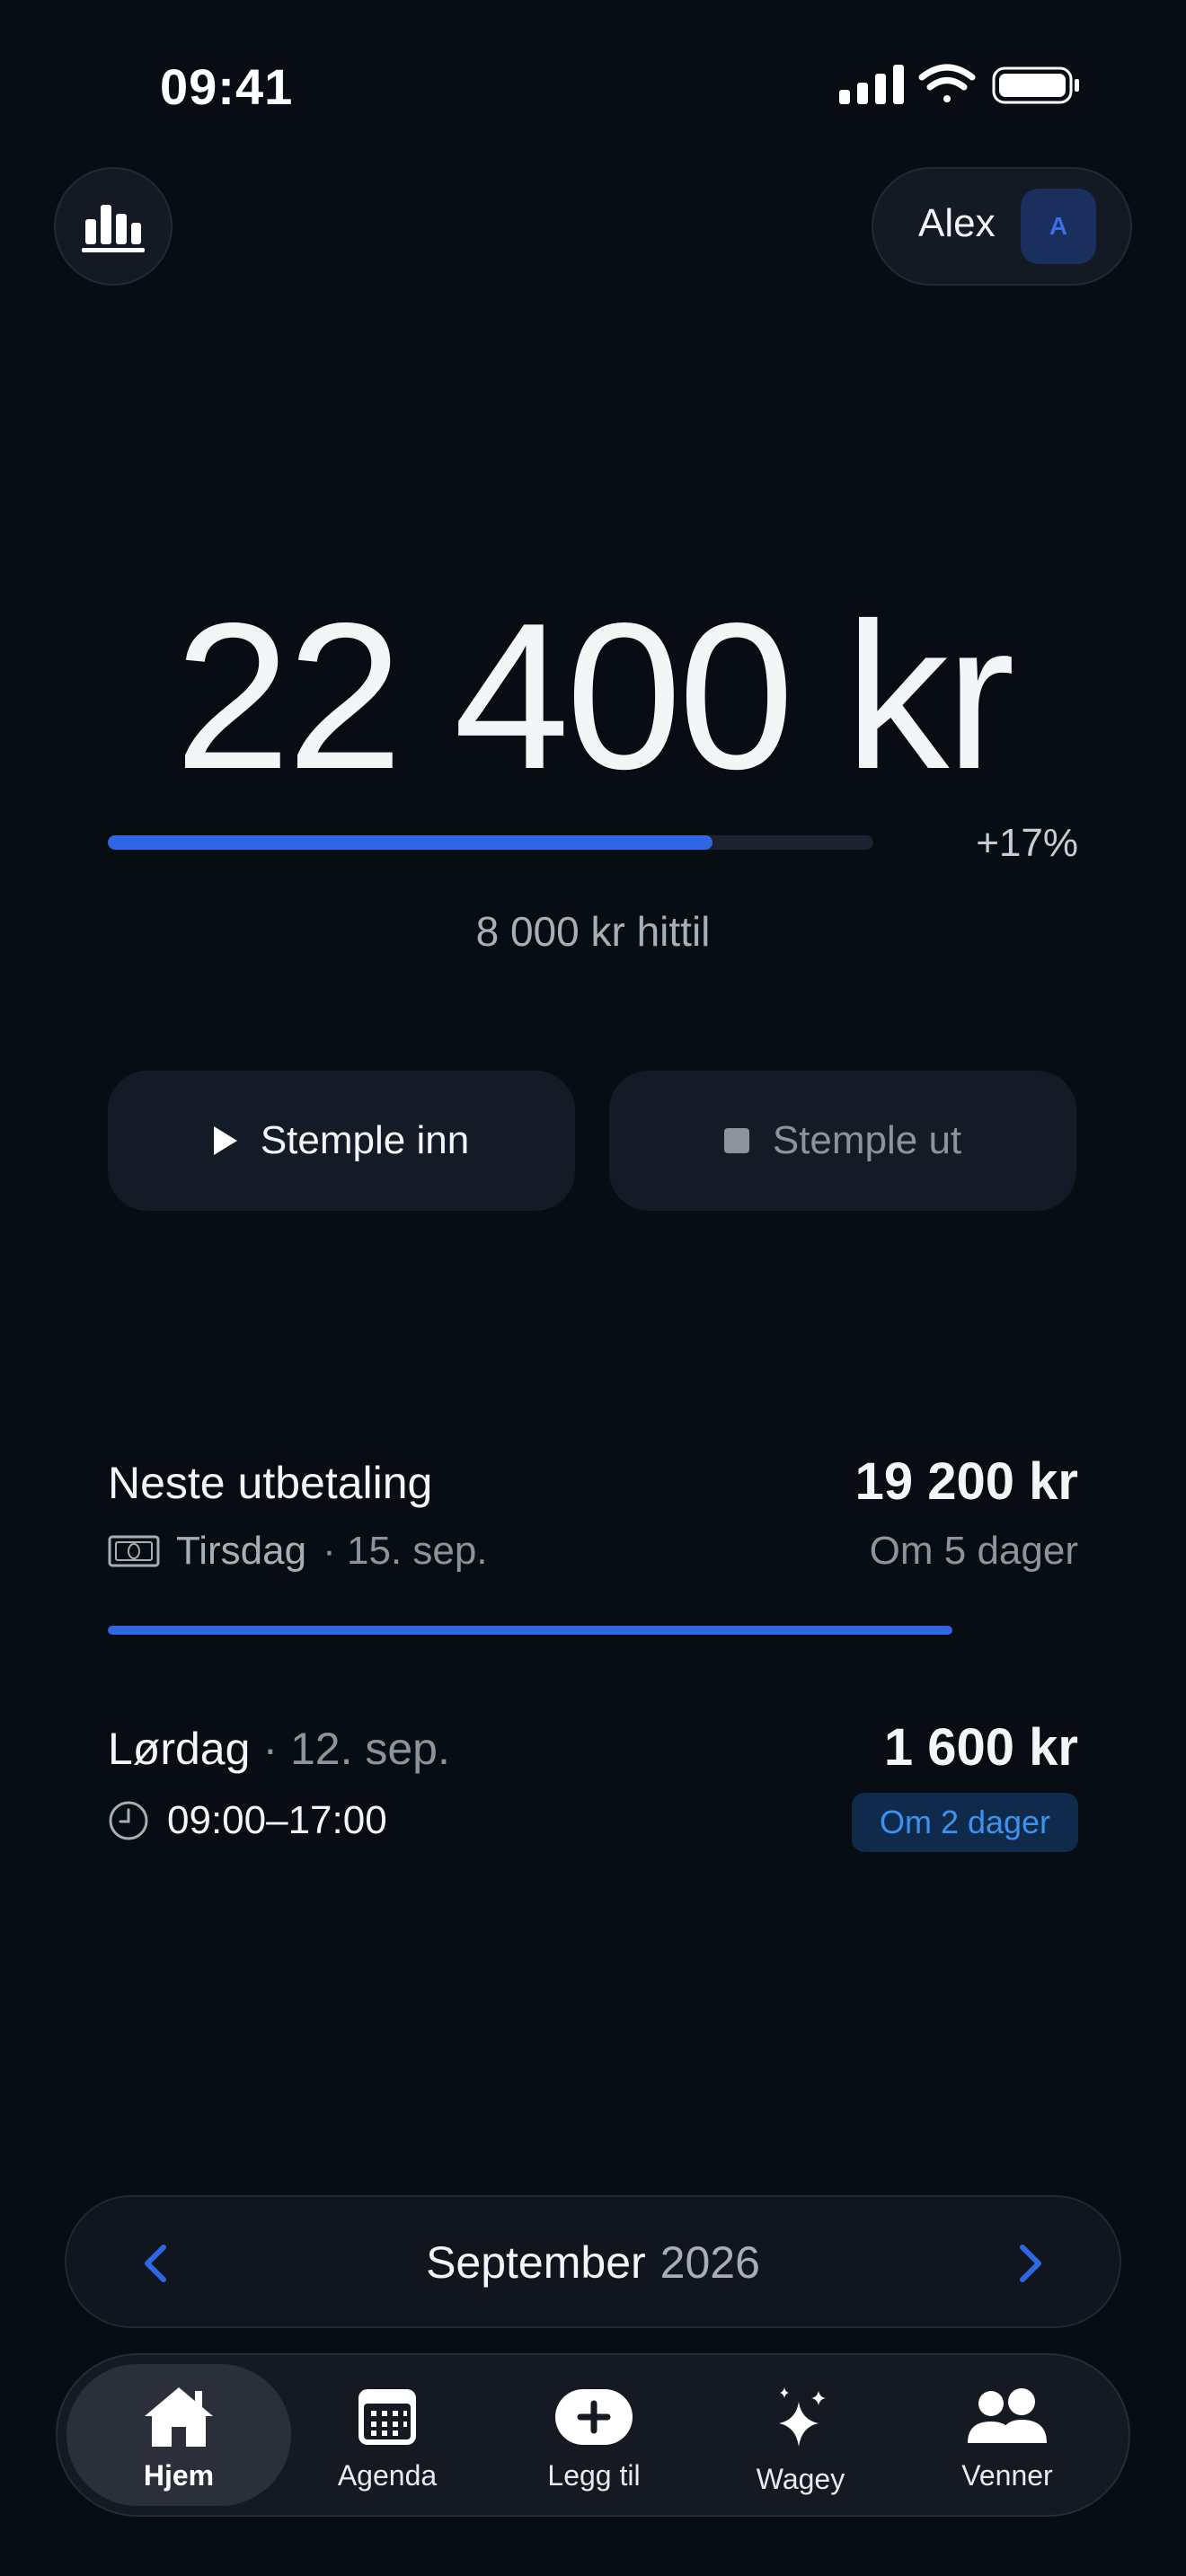 This screenshot has width=1186, height=2576. I want to click on plus-icon, so click(594, 2417).